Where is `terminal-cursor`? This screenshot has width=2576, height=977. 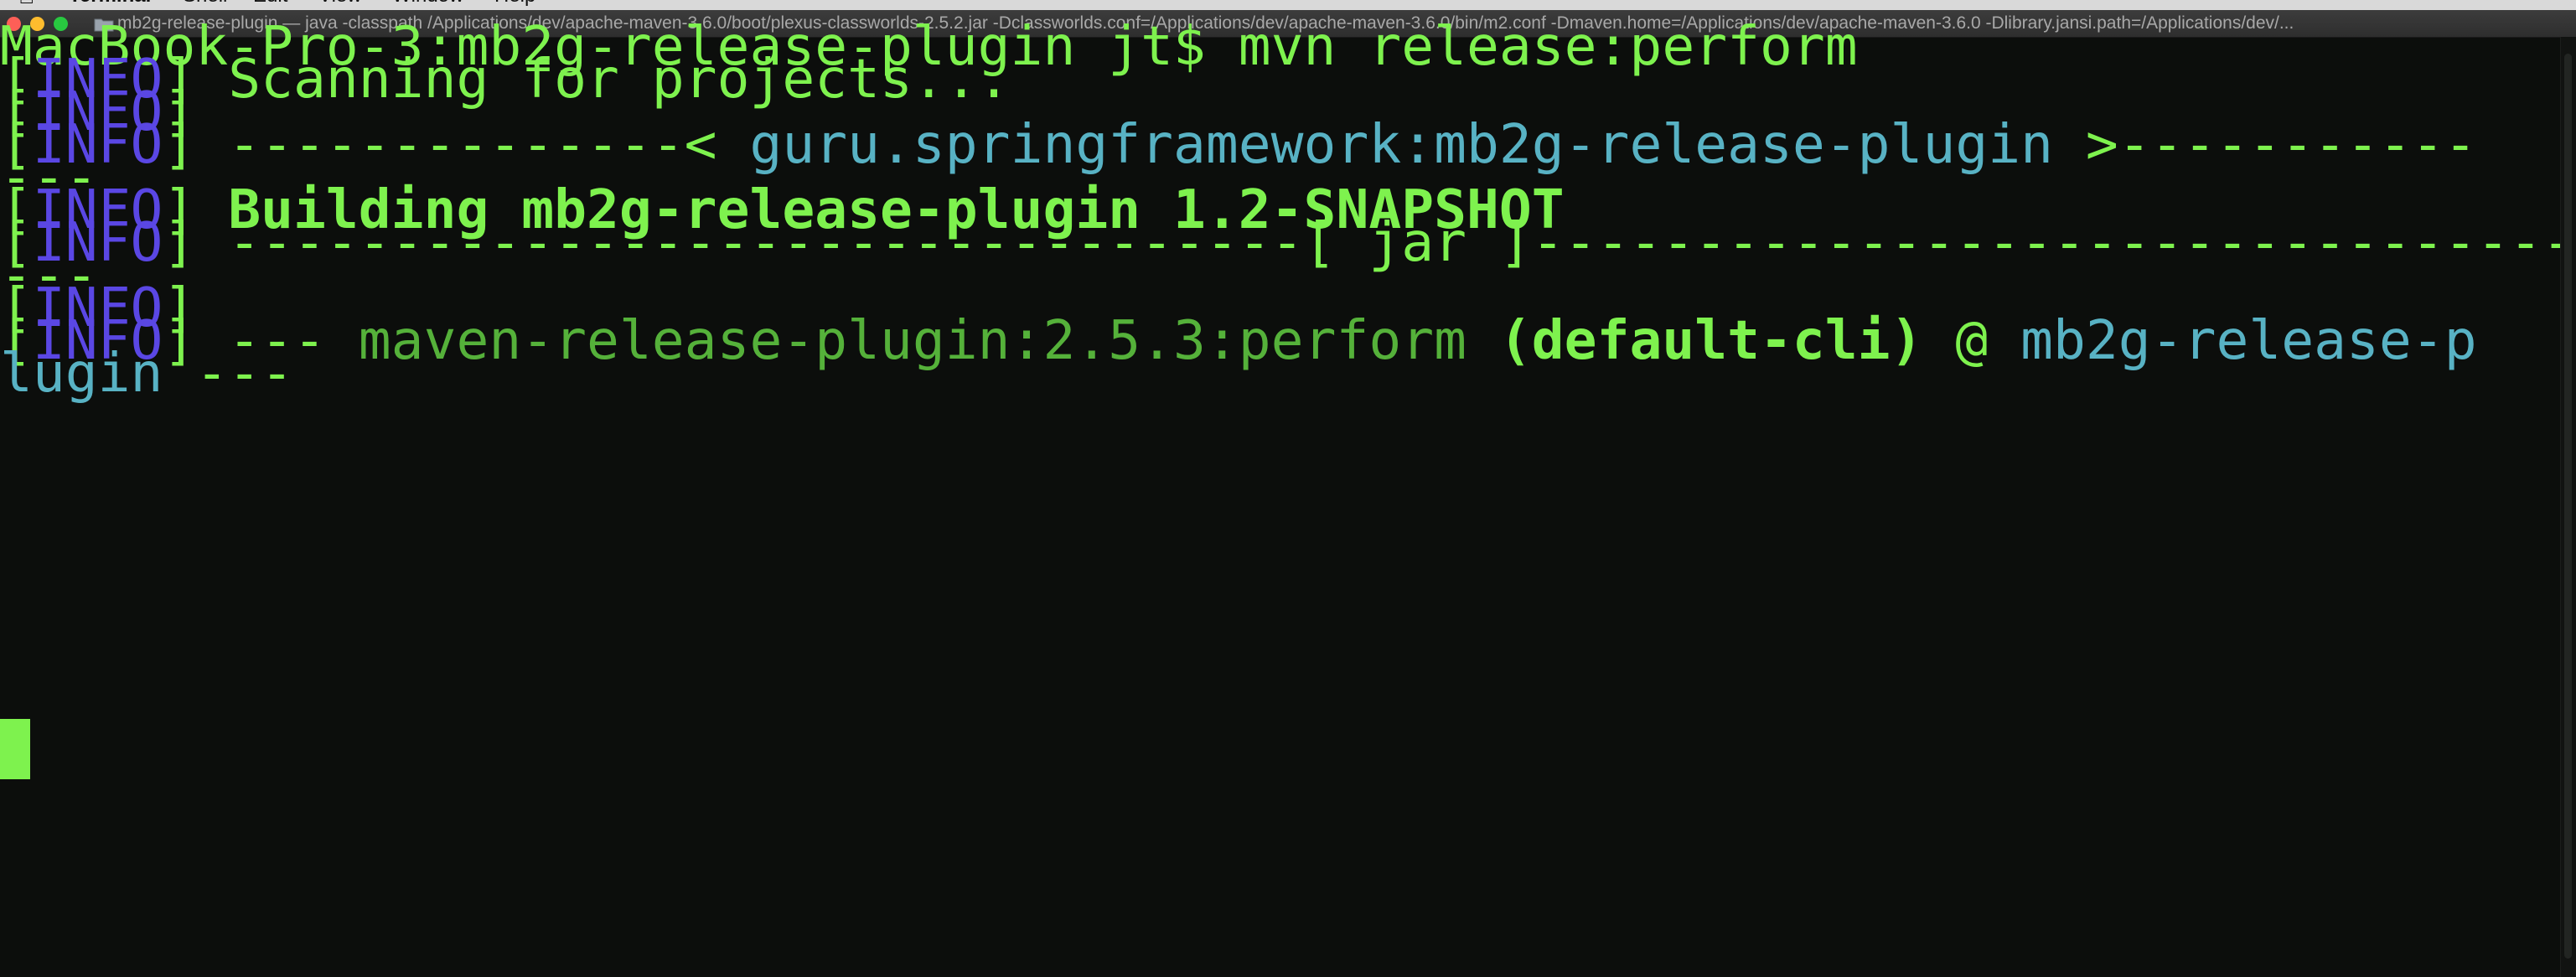 terminal-cursor is located at coordinates (15, 749).